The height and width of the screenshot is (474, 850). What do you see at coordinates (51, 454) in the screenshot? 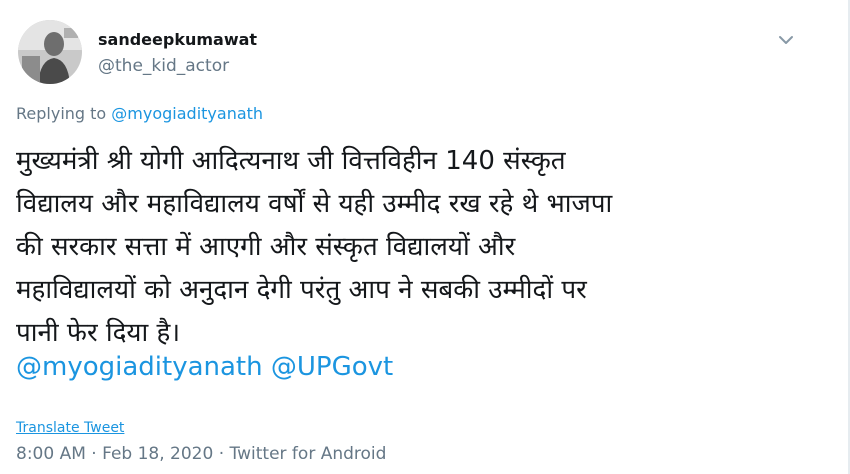
I see `tweet-time: 8:00 AM` at bounding box center [51, 454].